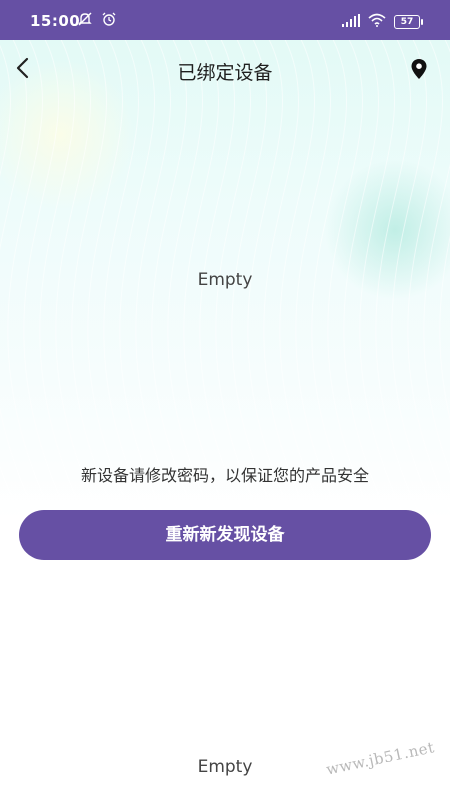 This screenshot has height=800, width=450. I want to click on alarm-icon, so click(109, 21).